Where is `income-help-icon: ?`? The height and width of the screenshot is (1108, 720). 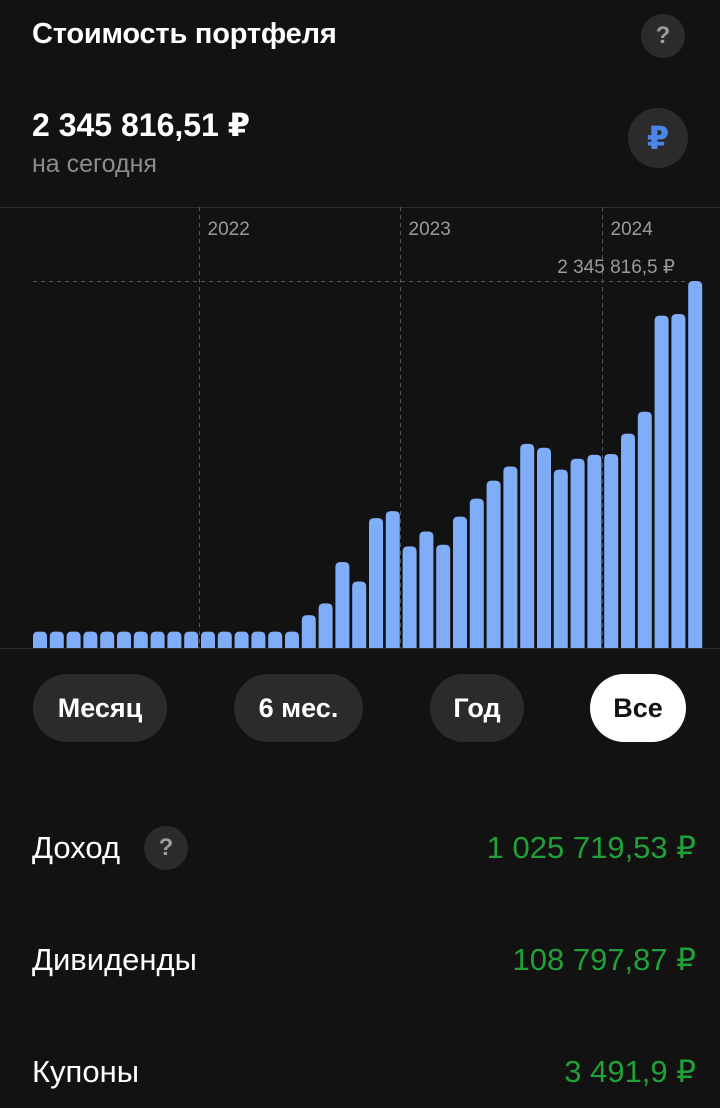 income-help-icon: ? is located at coordinates (166, 848).